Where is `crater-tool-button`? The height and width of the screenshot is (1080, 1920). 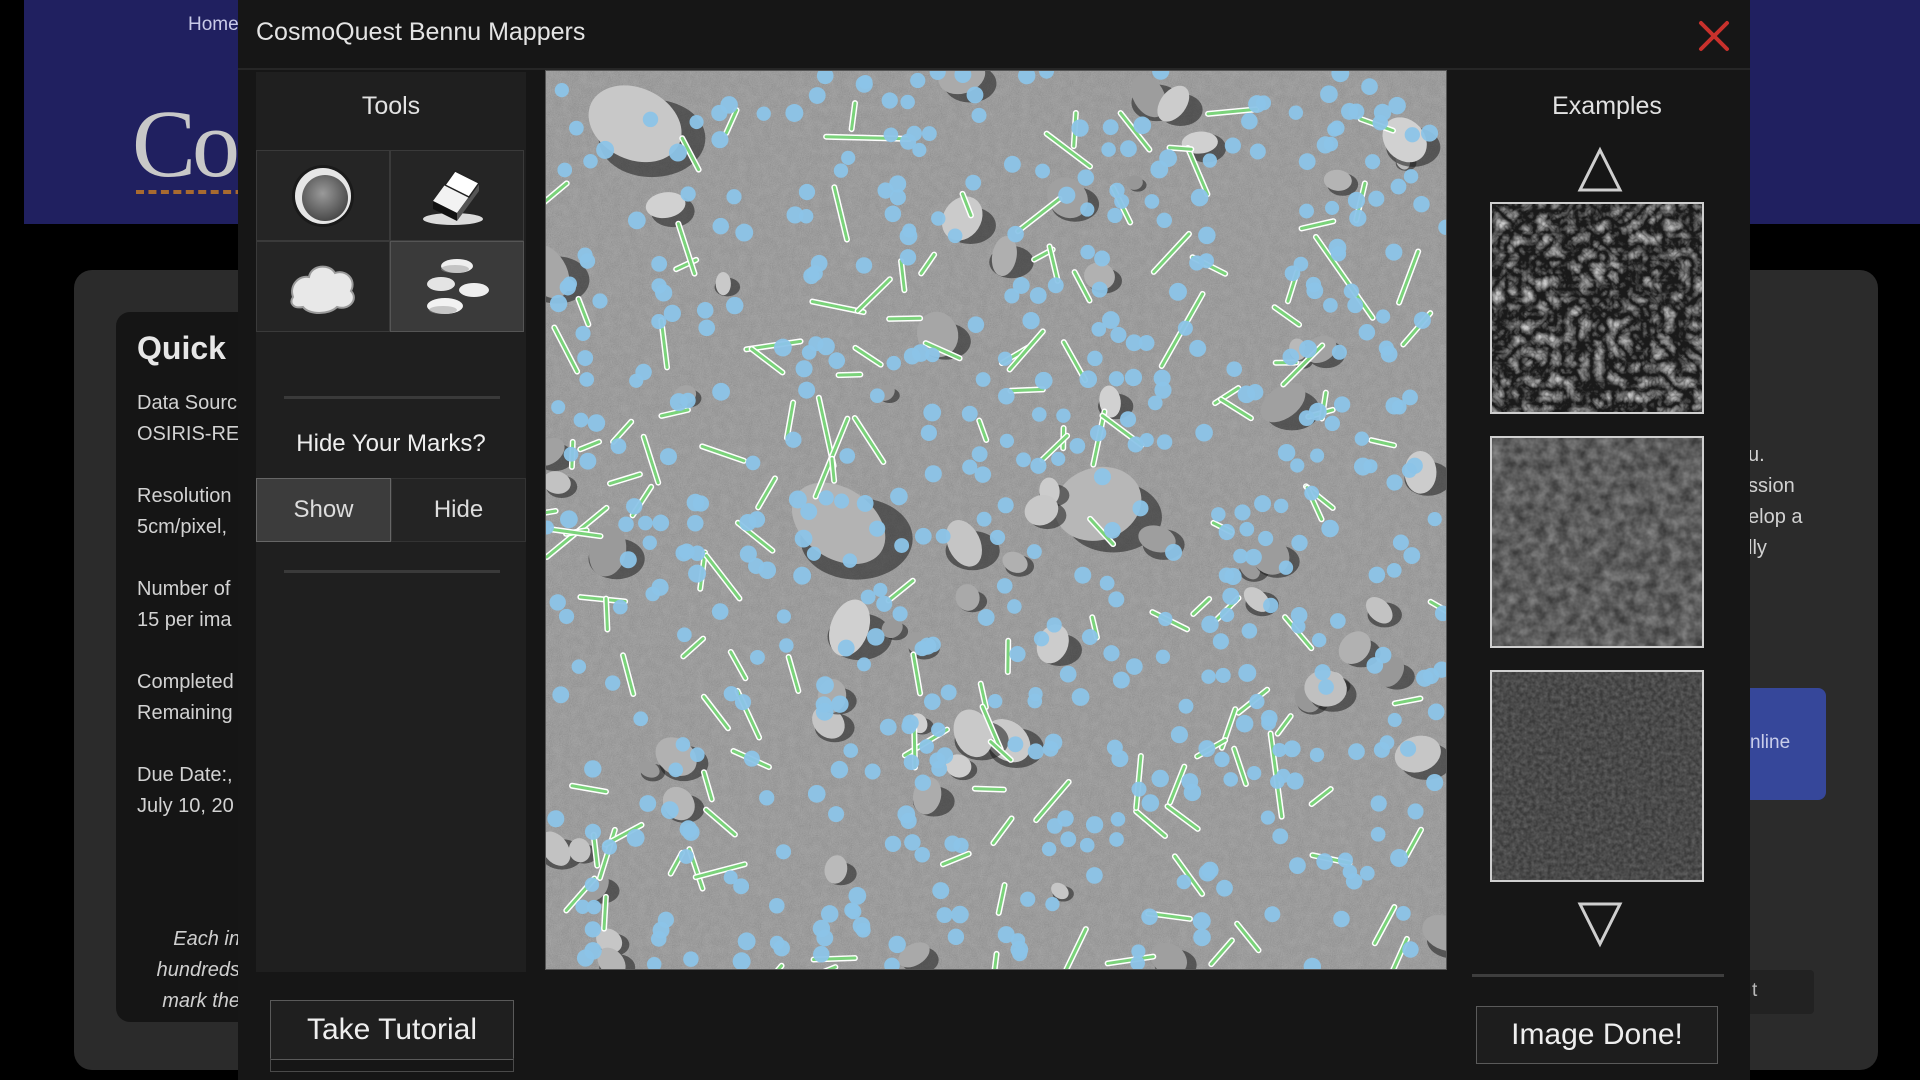 crater-tool-button is located at coordinates (323, 195).